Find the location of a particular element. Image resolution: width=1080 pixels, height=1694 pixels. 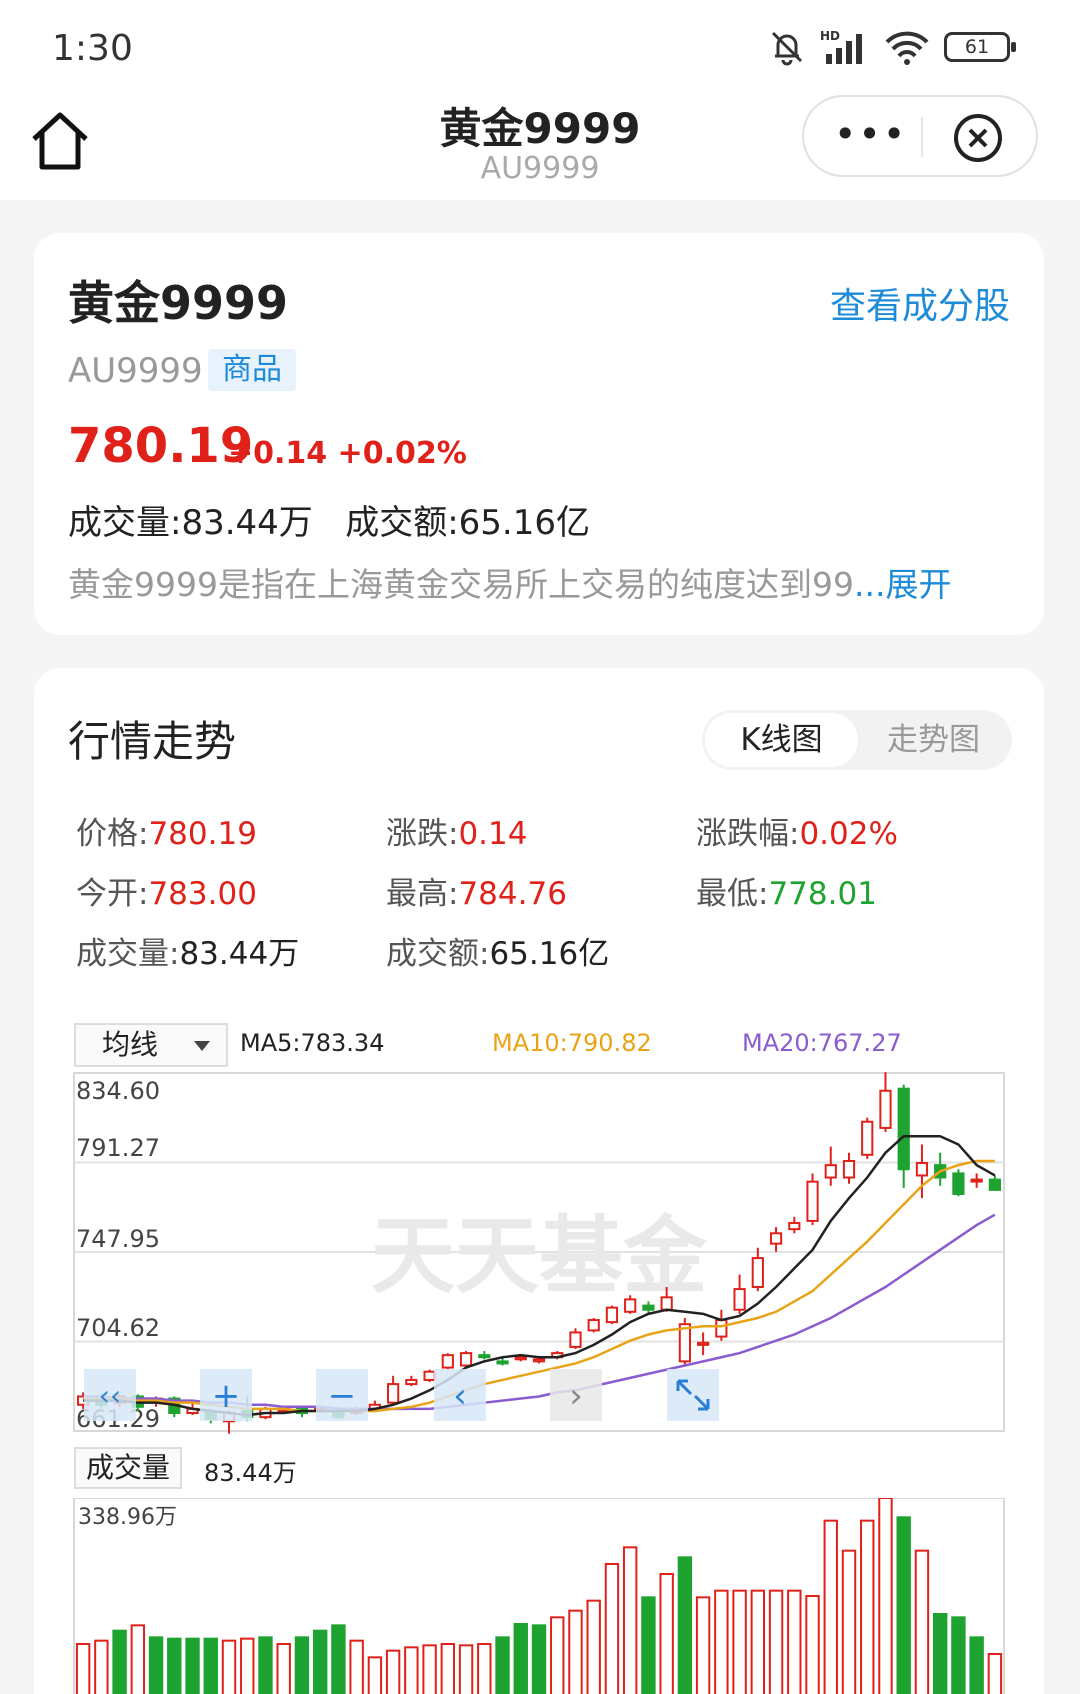

stat-change-pct: 涨跌幅:0.02% is located at coordinates (797, 830).